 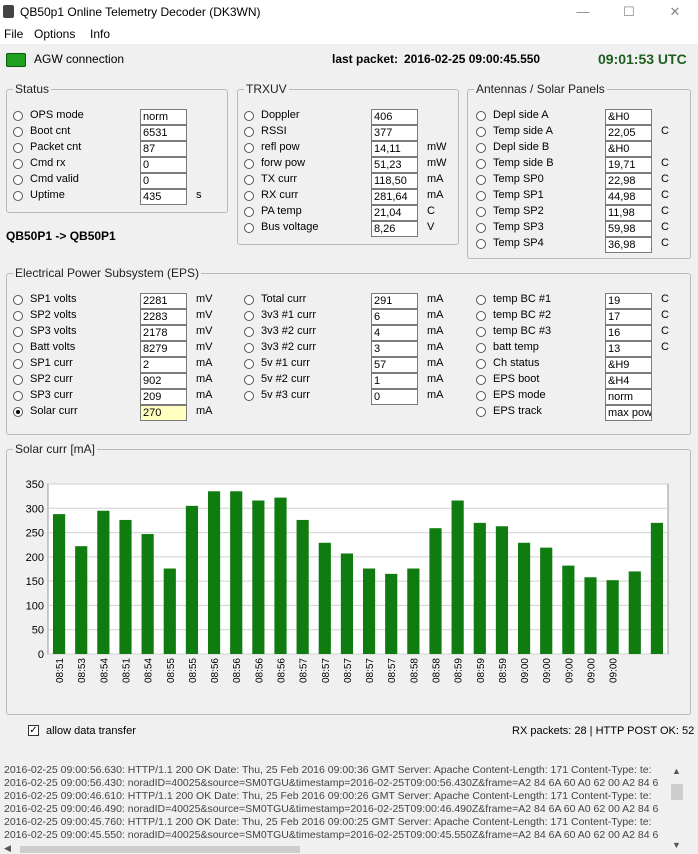 What do you see at coordinates (18, 180) in the screenshot?
I see `radio-cmd-valid` at bounding box center [18, 180].